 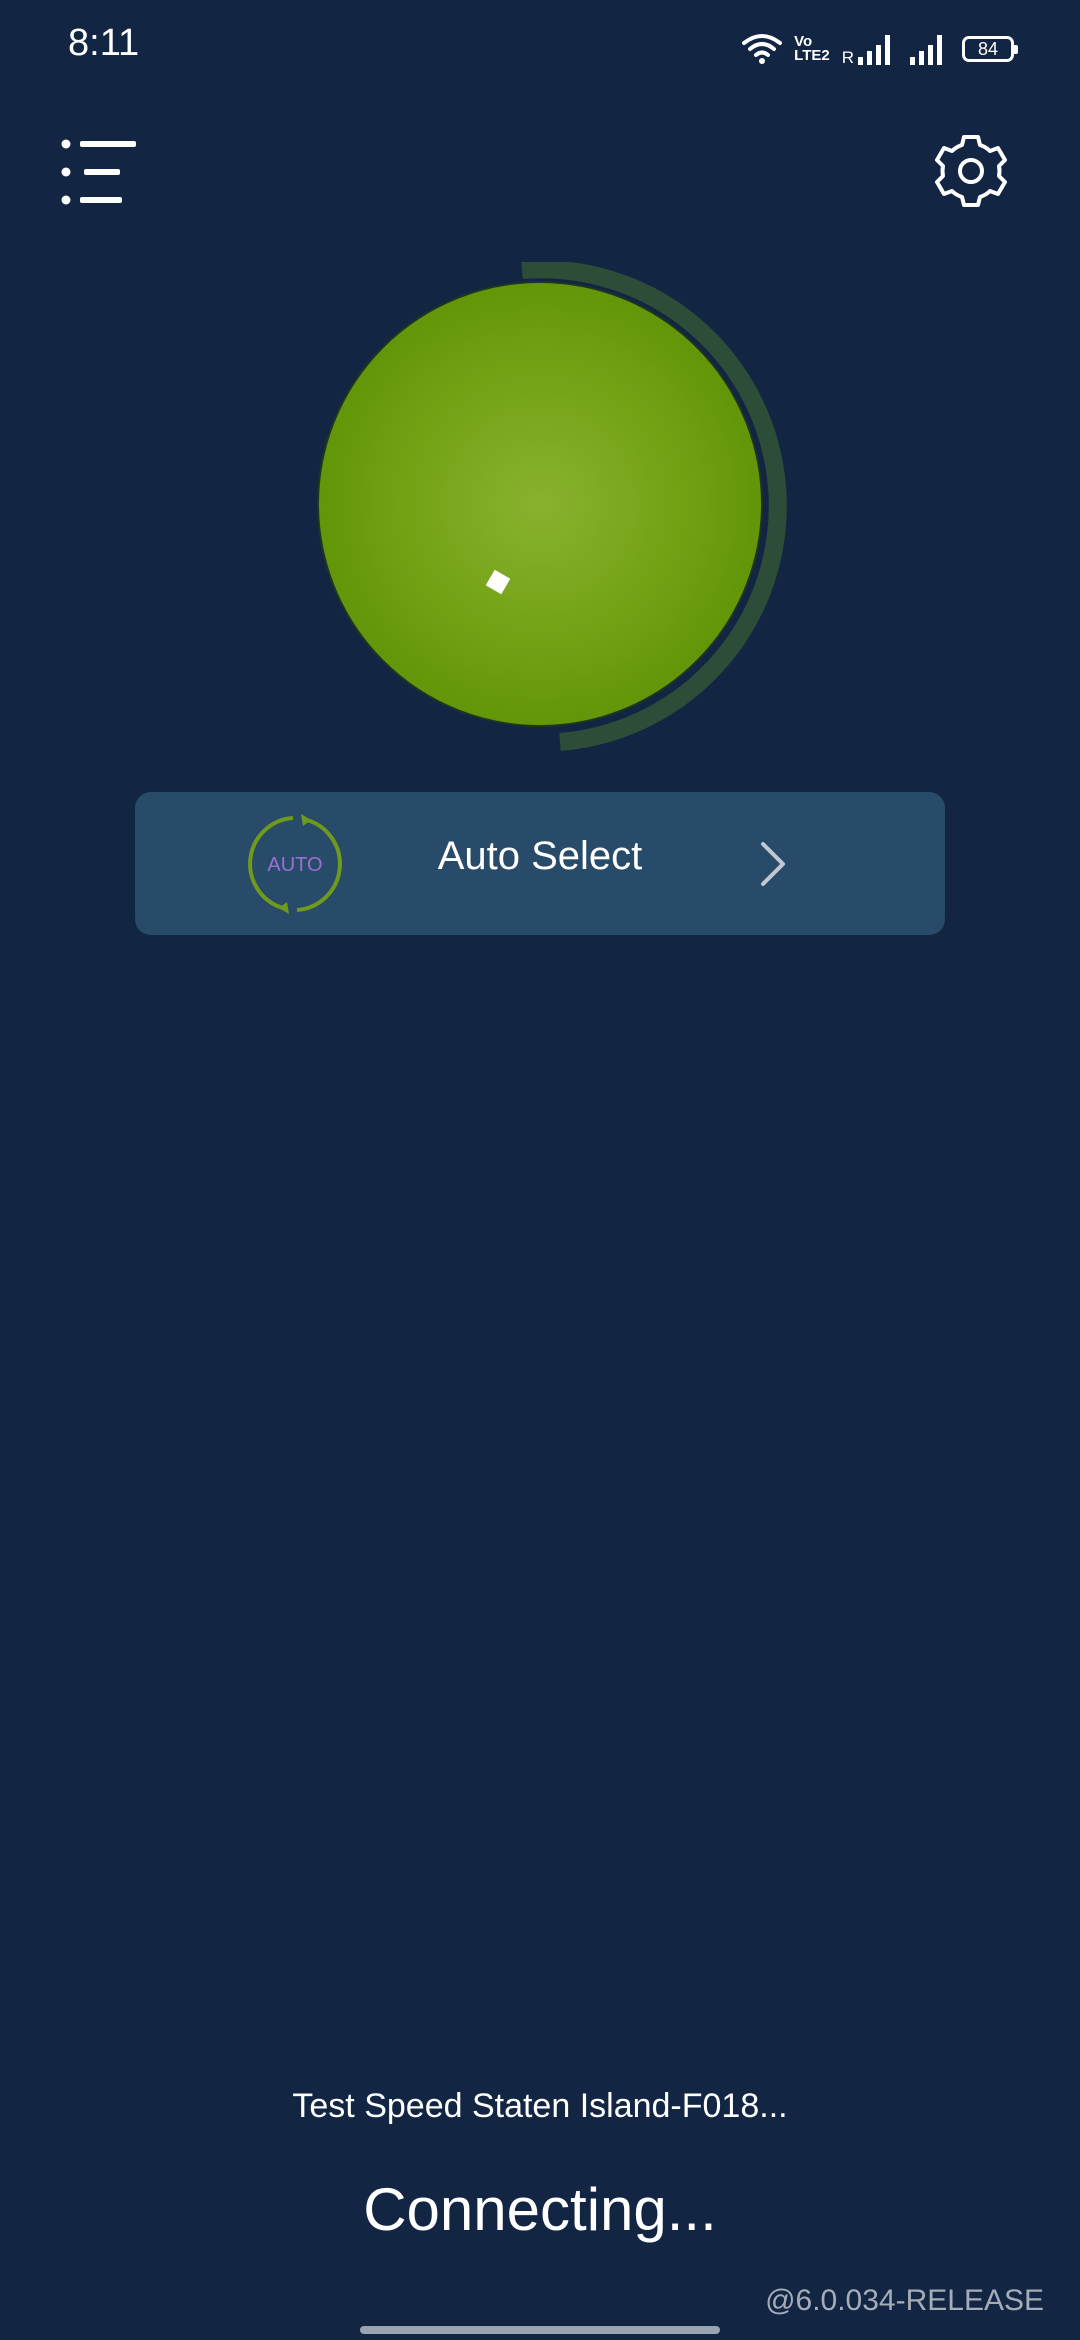 I want to click on menu-button, so click(x=98, y=172).